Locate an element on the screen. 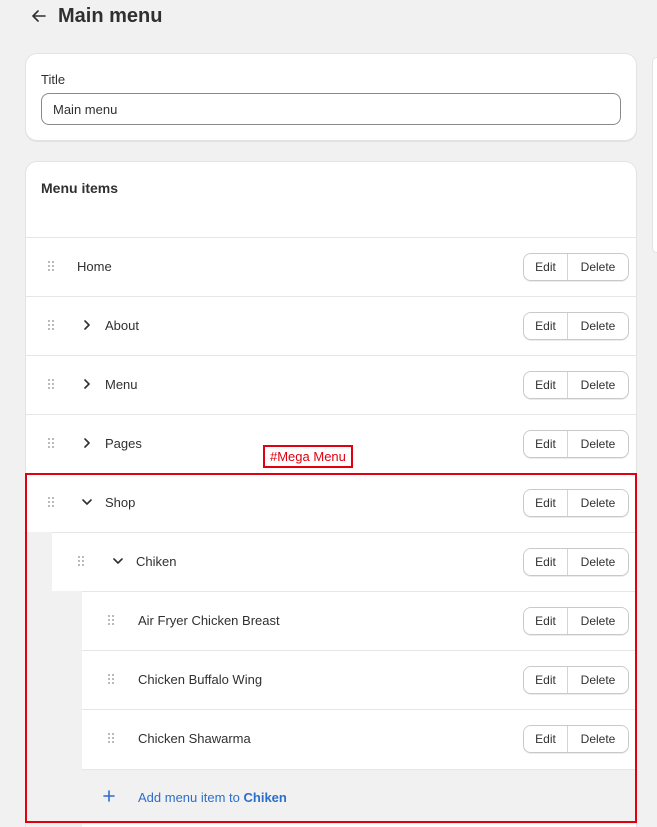  menu-item-label: Chicken Shawarma is located at coordinates (194, 738).